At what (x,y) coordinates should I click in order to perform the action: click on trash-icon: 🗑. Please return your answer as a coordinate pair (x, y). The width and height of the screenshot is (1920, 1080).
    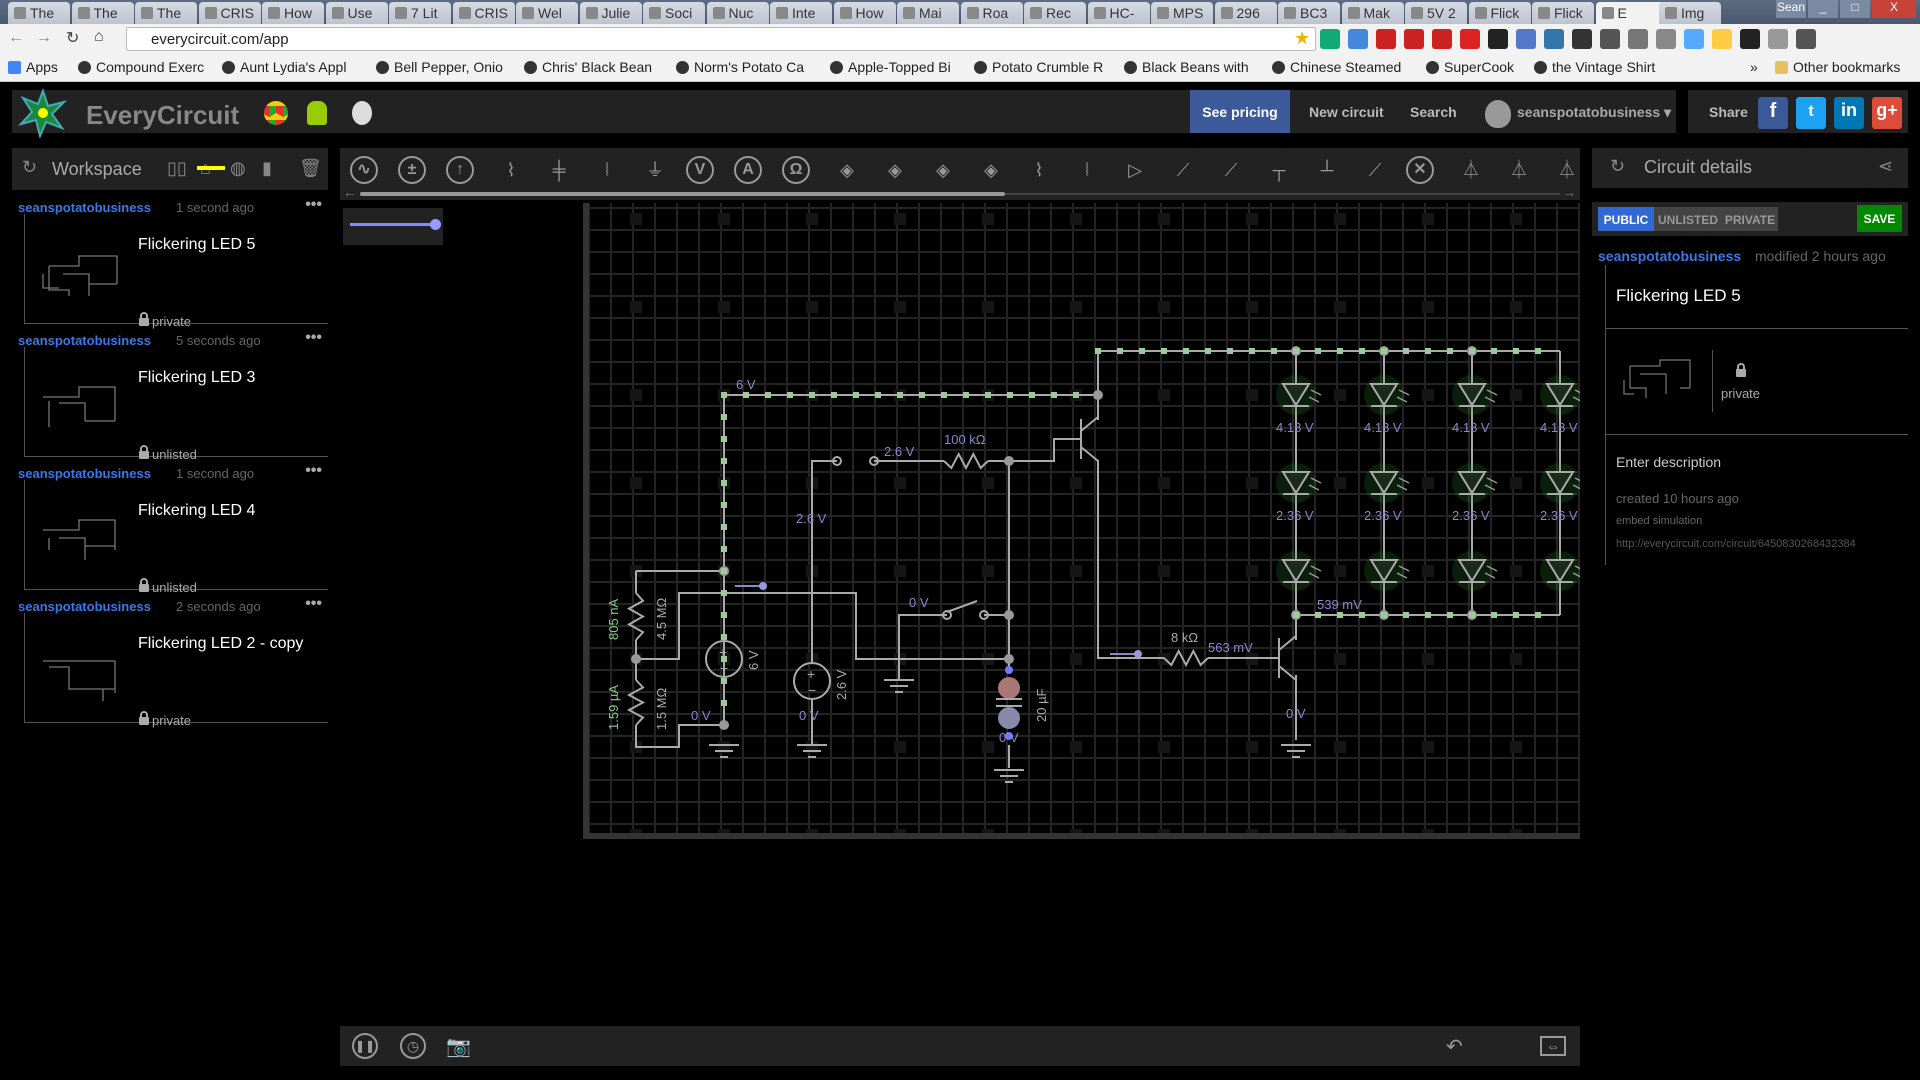
    Looking at the image, I should click on (310, 168).